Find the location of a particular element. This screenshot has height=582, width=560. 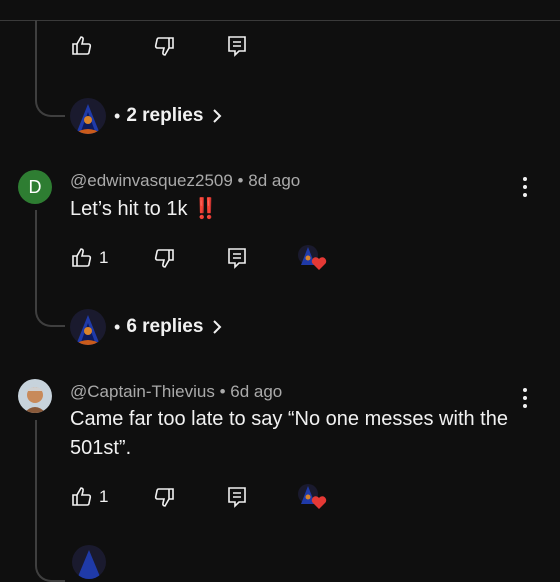

author-handle: @edwinvasquez2509 is located at coordinates (151, 180).